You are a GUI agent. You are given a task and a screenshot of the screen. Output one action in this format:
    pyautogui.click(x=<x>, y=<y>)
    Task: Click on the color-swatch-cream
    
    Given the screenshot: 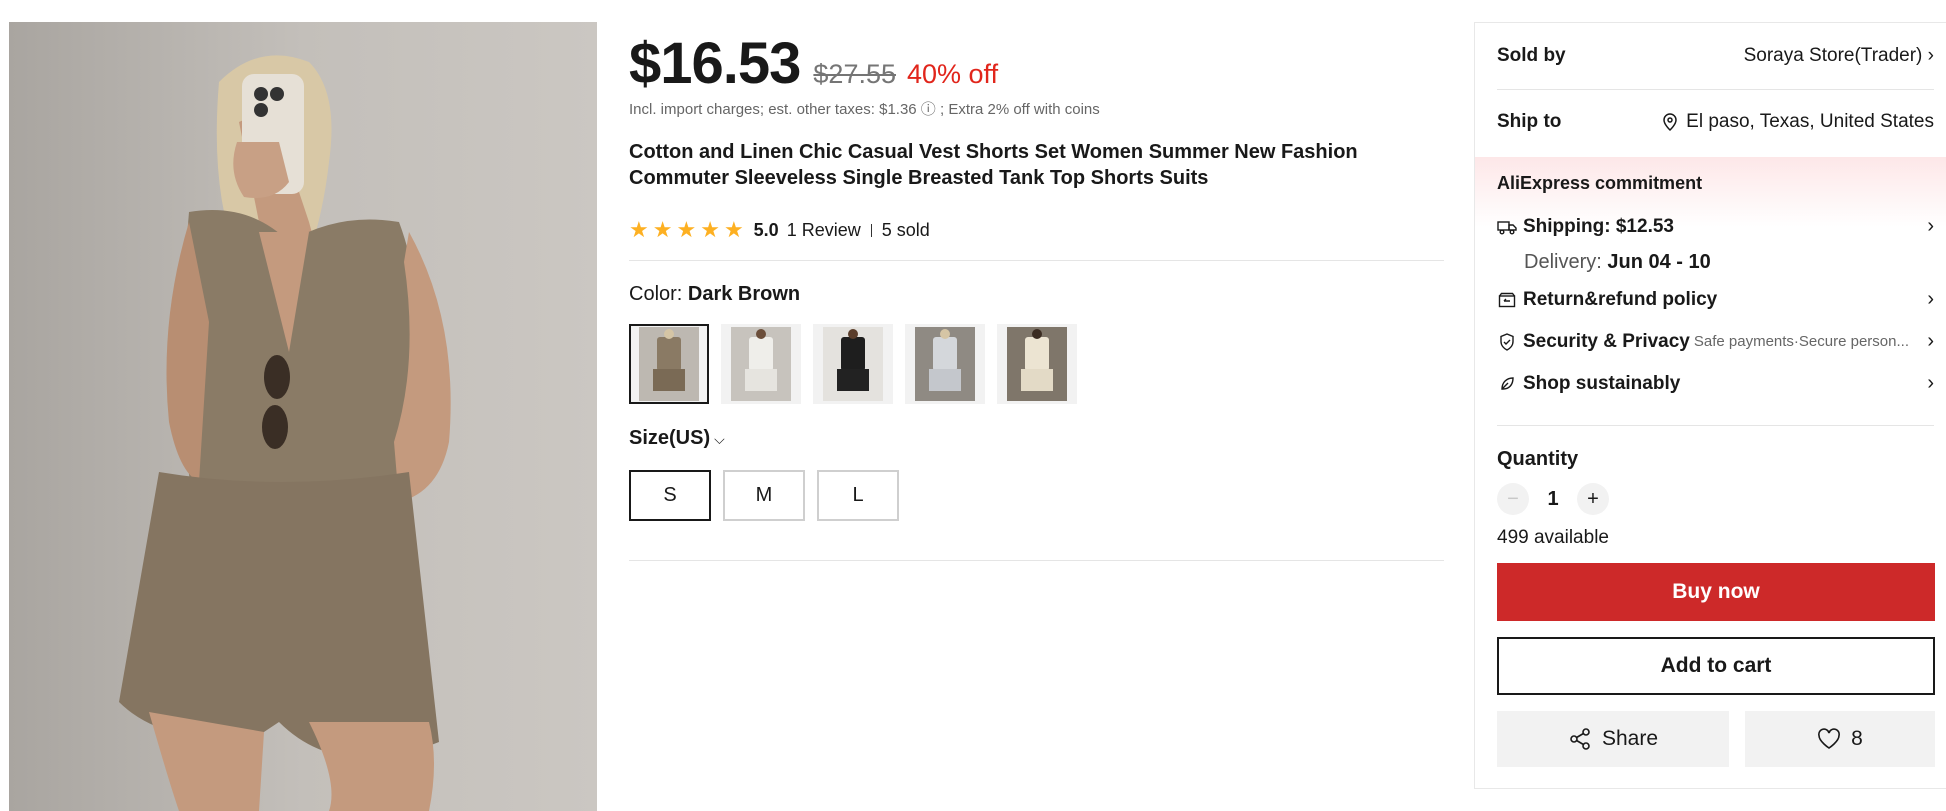 What is the action you would take?
    pyautogui.click(x=1037, y=364)
    